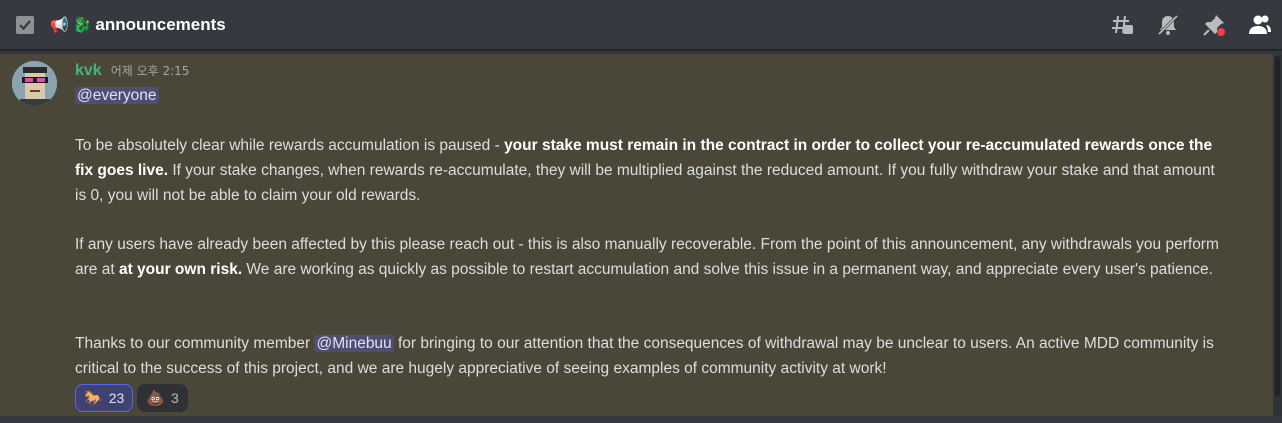  What do you see at coordinates (195, 343) in the screenshot?
I see `paragraph-text: Thanks to our community member` at bounding box center [195, 343].